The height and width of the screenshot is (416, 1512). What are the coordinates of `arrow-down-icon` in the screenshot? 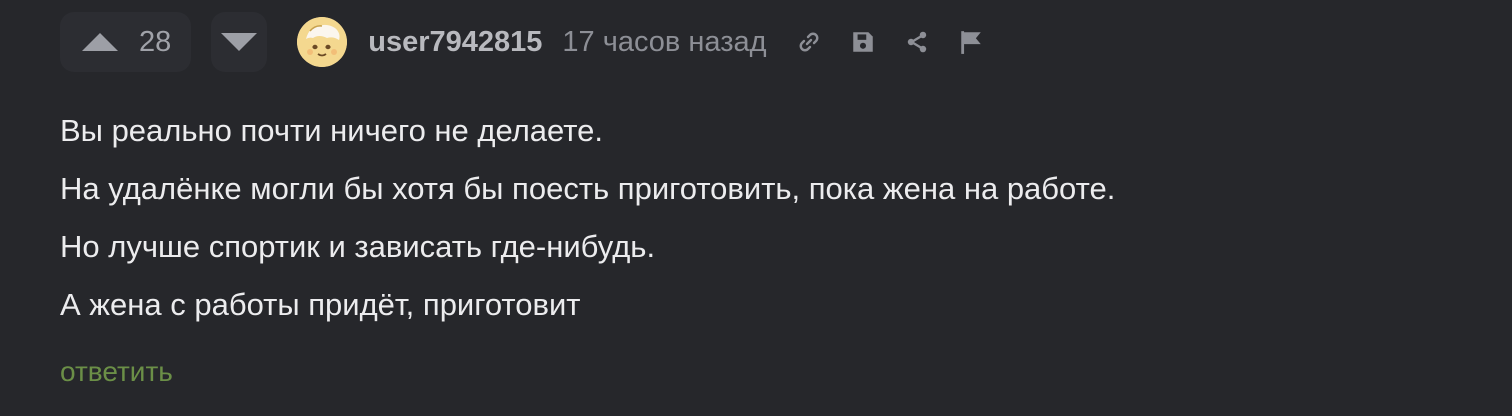 It's located at (239, 42).